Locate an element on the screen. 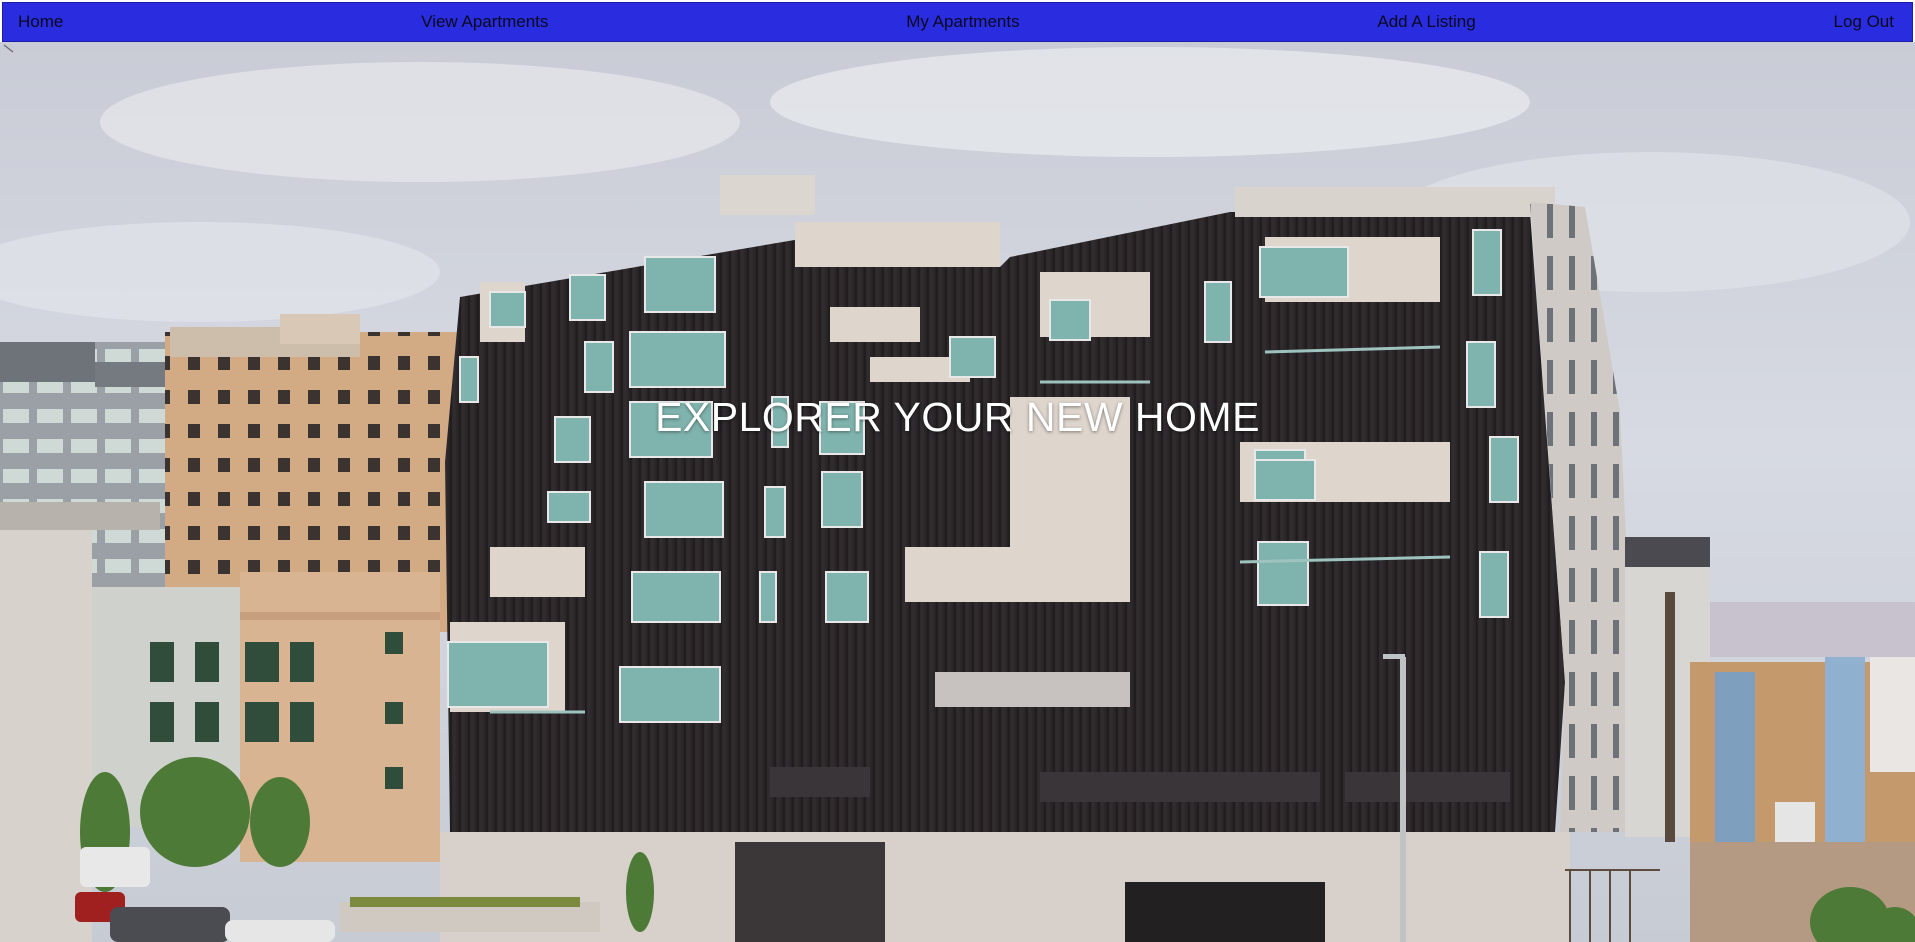 Image resolution: width=1915 pixels, height=942 pixels. nav-add-listing-link: Add A Listing is located at coordinates (1426, 22).